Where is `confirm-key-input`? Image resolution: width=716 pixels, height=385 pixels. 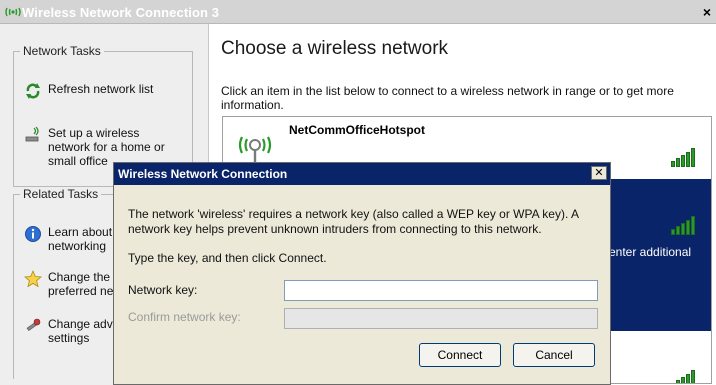
confirm-key-input is located at coordinates (441, 318).